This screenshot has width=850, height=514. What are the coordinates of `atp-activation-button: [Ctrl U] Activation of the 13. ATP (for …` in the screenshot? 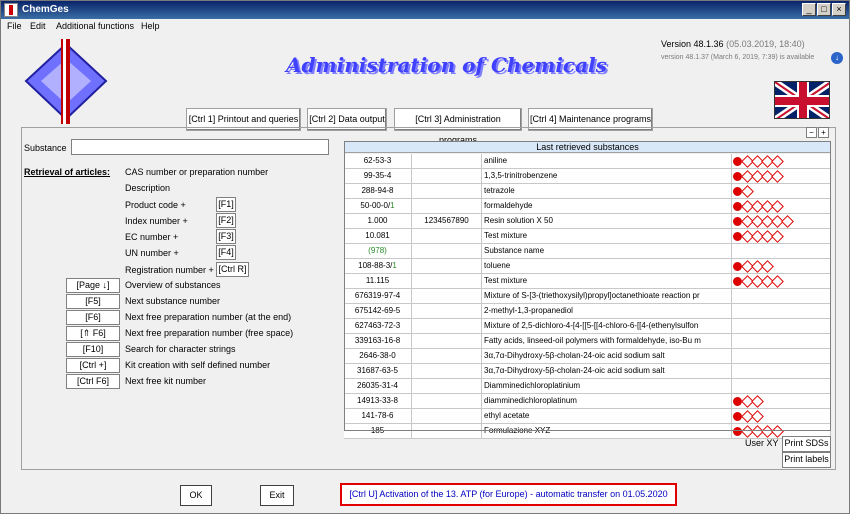 It's located at (508, 494).